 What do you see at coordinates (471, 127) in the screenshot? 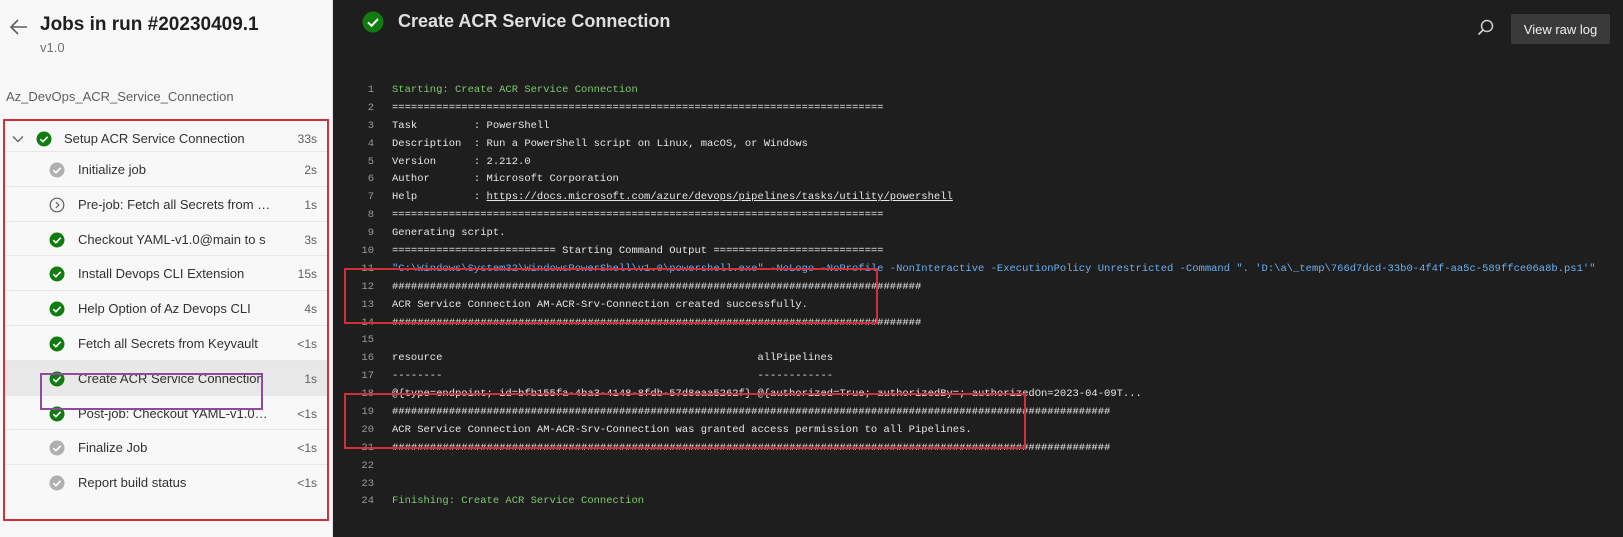
I see `log-line-text: Task : PowerShell` at bounding box center [471, 127].